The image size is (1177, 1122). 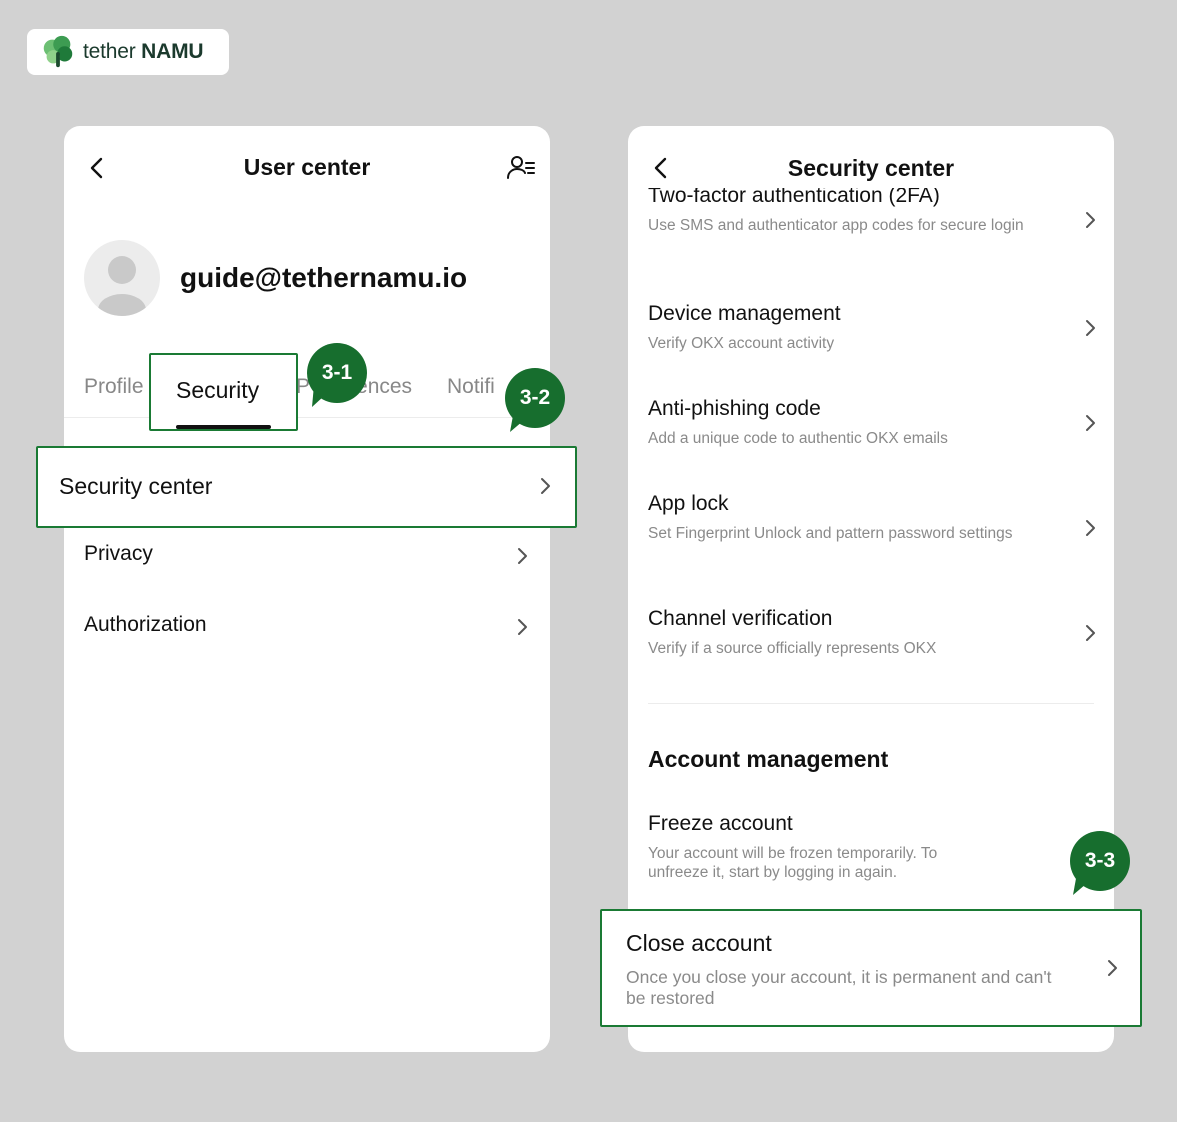 What do you see at coordinates (734, 408) in the screenshot?
I see `item-title: Anti-phishing code` at bounding box center [734, 408].